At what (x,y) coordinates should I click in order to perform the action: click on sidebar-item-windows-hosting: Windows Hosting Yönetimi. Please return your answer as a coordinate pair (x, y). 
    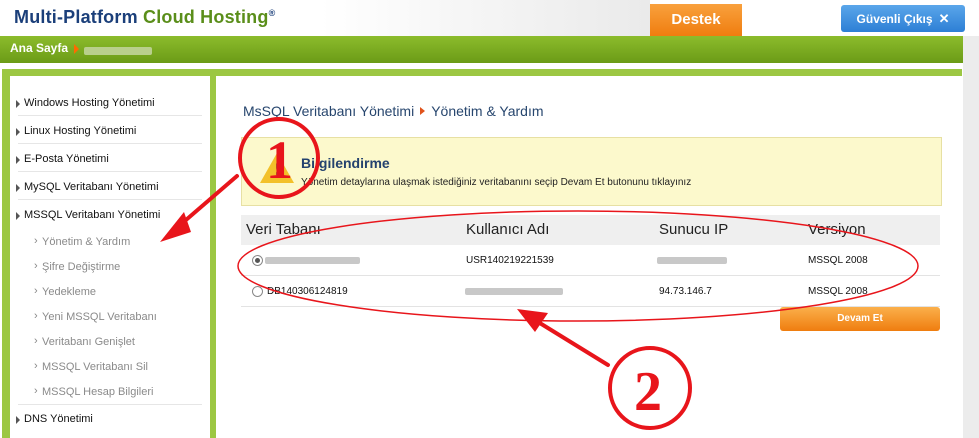
    Looking at the image, I should click on (85, 103).